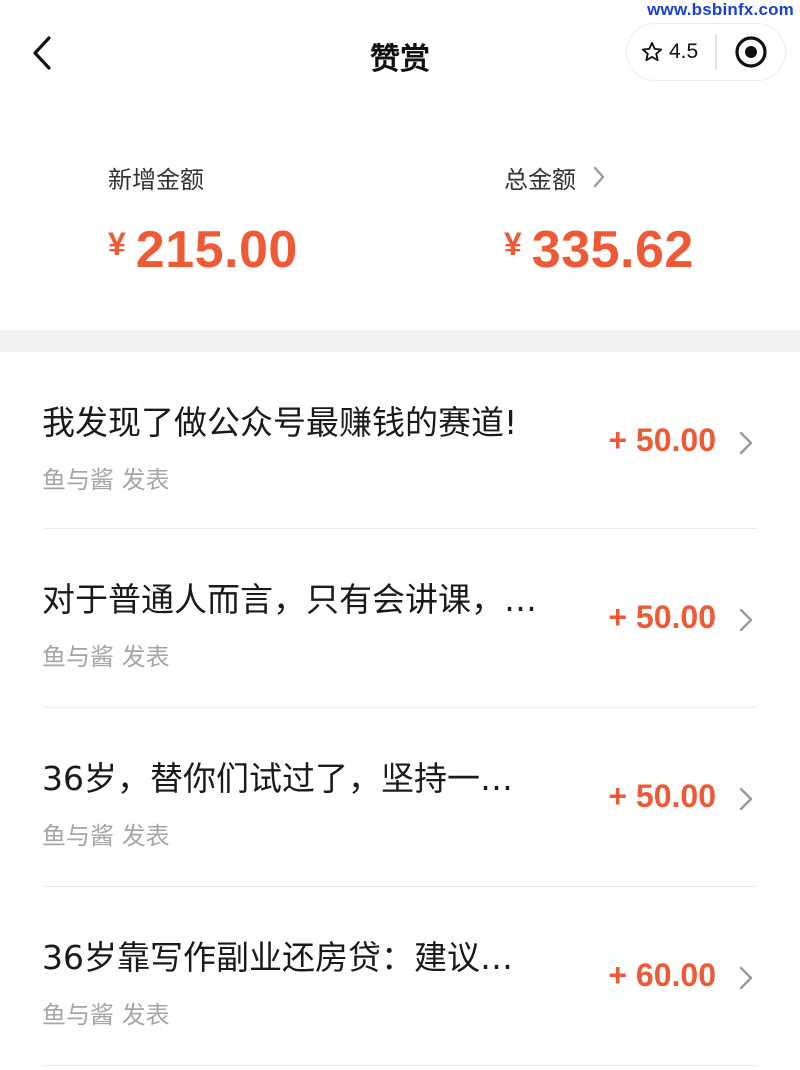  Describe the element at coordinates (684, 51) in the screenshot. I see `rating-value: 4.5` at that location.